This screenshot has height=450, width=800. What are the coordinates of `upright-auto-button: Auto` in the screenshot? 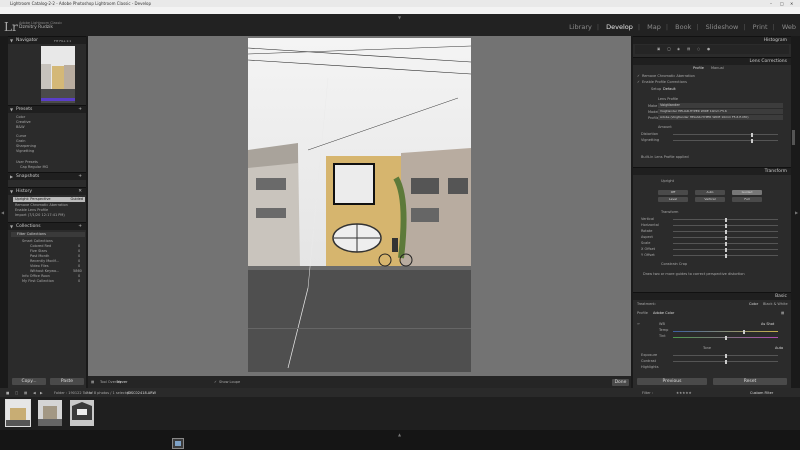 It's located at (710, 192).